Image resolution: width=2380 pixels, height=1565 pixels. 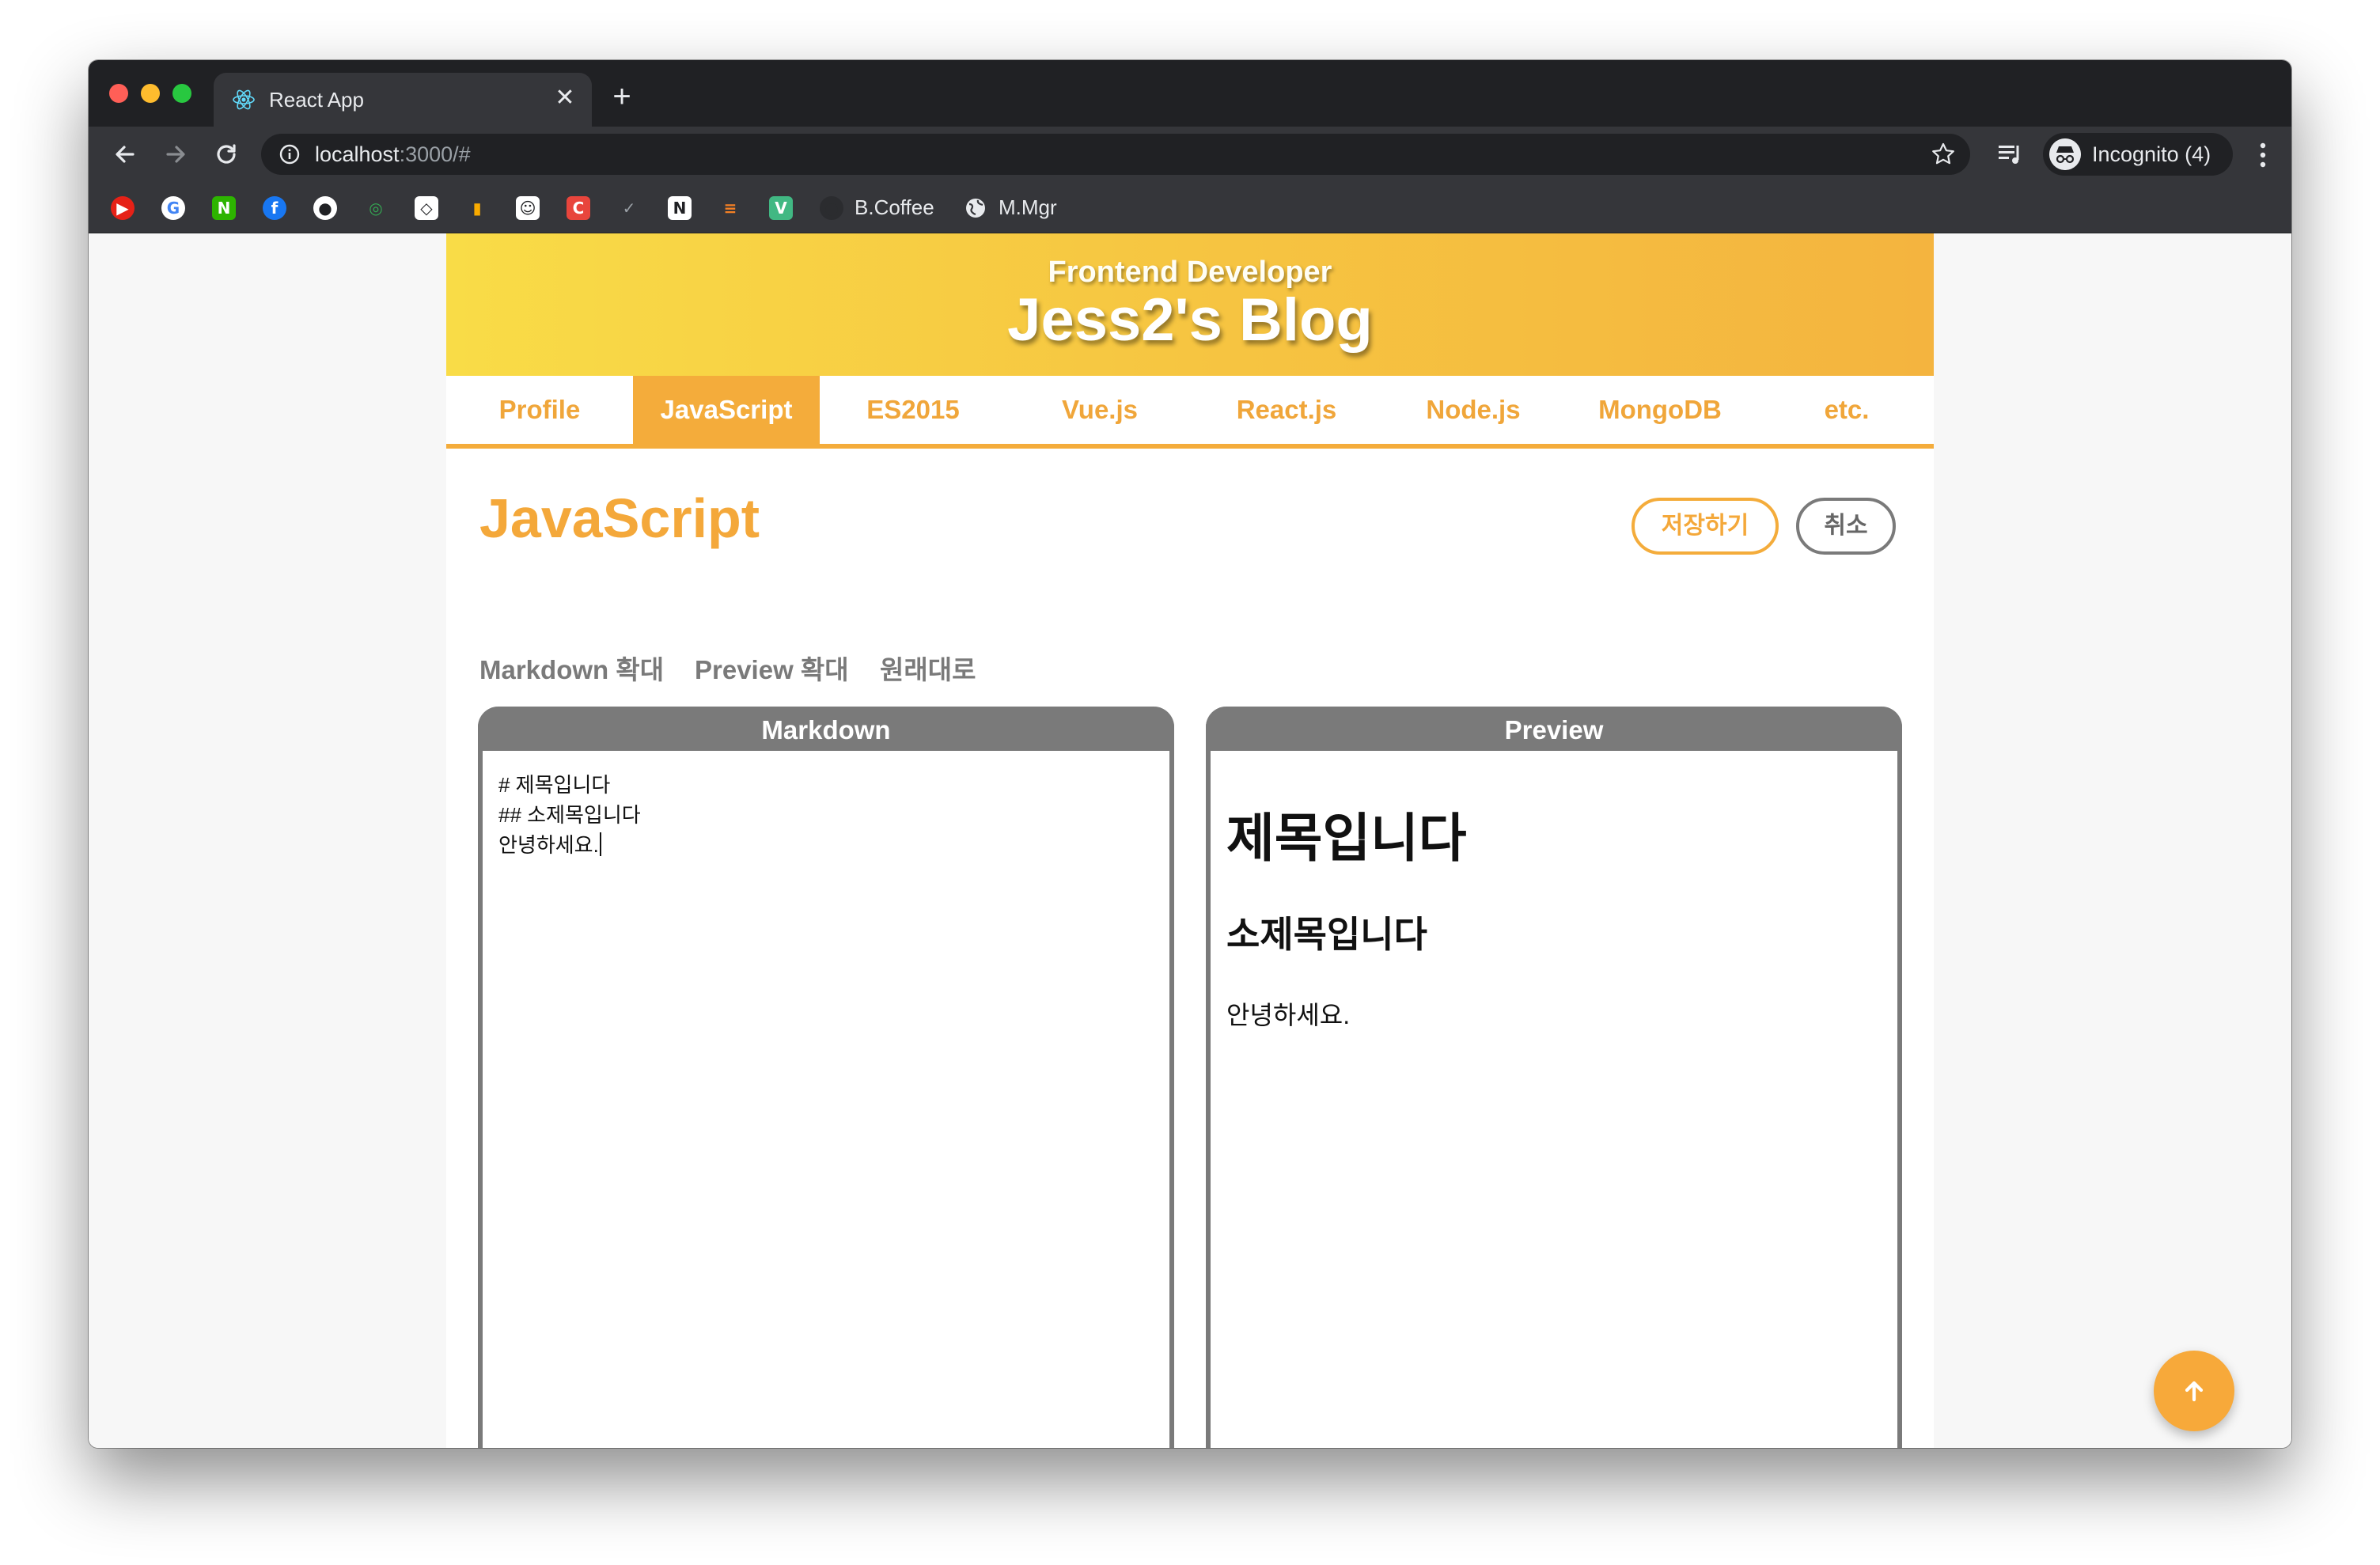 What do you see at coordinates (619, 518) in the screenshot?
I see `page-title: JavaScript` at bounding box center [619, 518].